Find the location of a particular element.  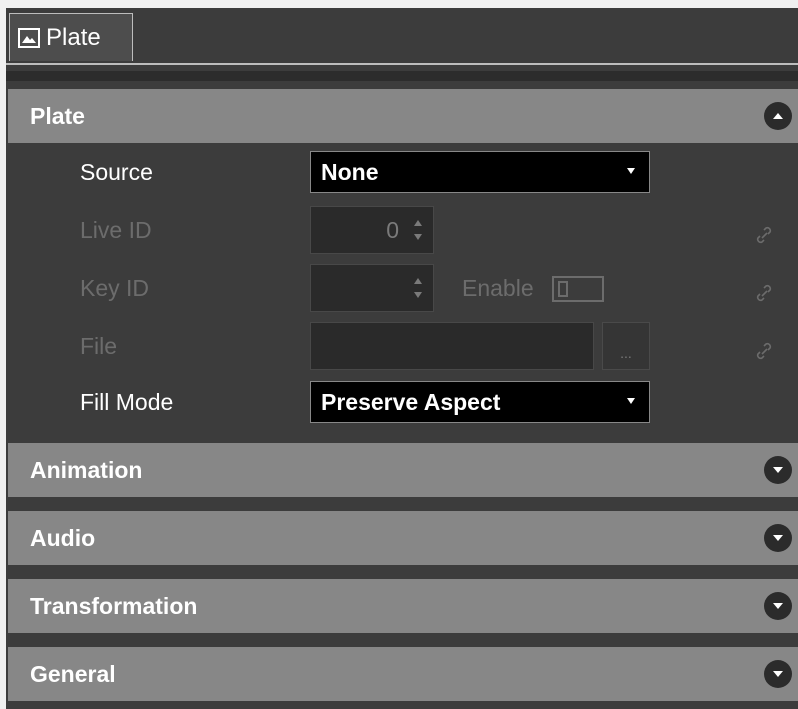

section-title: Transformation is located at coordinates (114, 605).